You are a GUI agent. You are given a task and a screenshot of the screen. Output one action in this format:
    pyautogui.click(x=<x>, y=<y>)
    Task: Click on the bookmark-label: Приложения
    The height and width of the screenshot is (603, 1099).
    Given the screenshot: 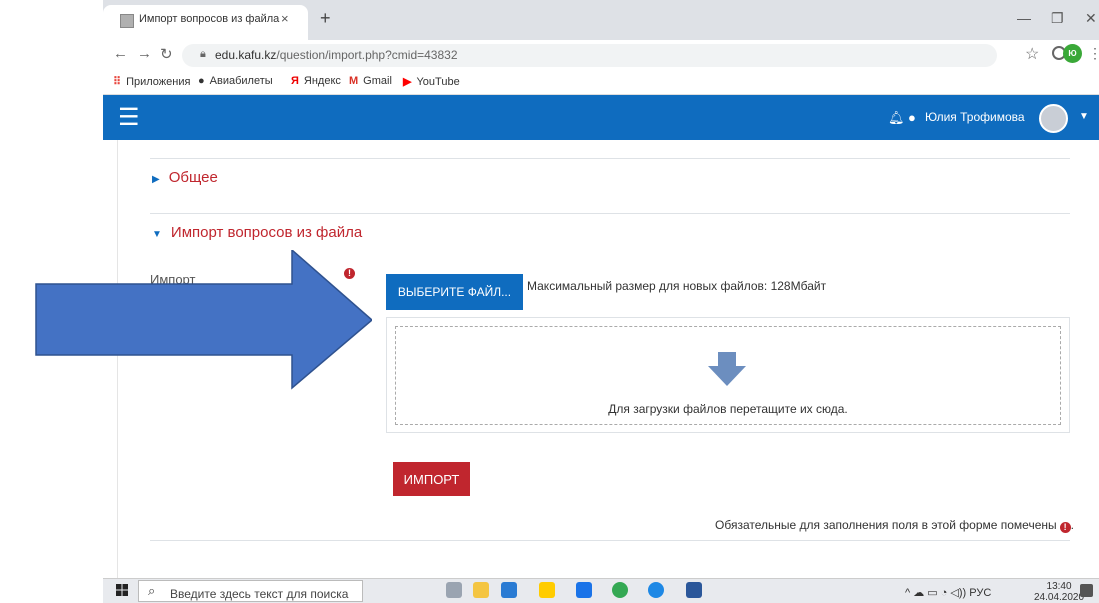 What is the action you would take?
    pyautogui.click(x=158, y=82)
    